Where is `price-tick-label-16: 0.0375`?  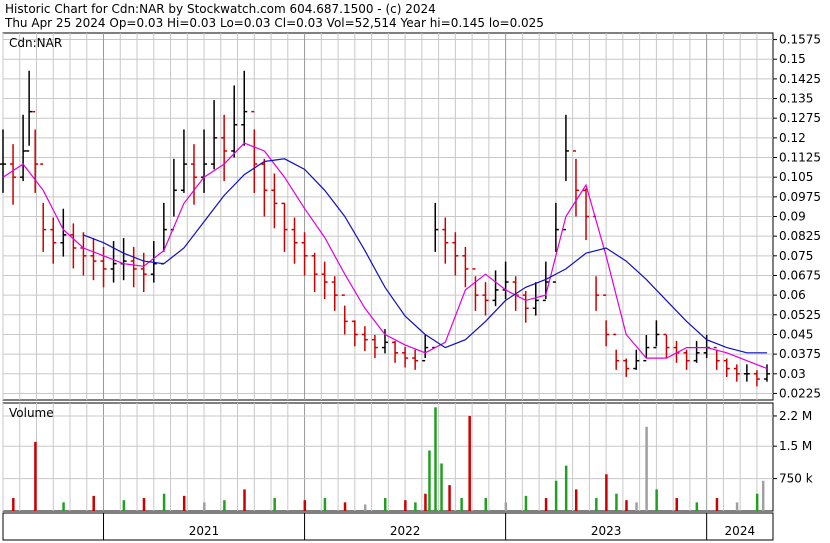
price-tick-label-16: 0.0375 is located at coordinates (800, 354).